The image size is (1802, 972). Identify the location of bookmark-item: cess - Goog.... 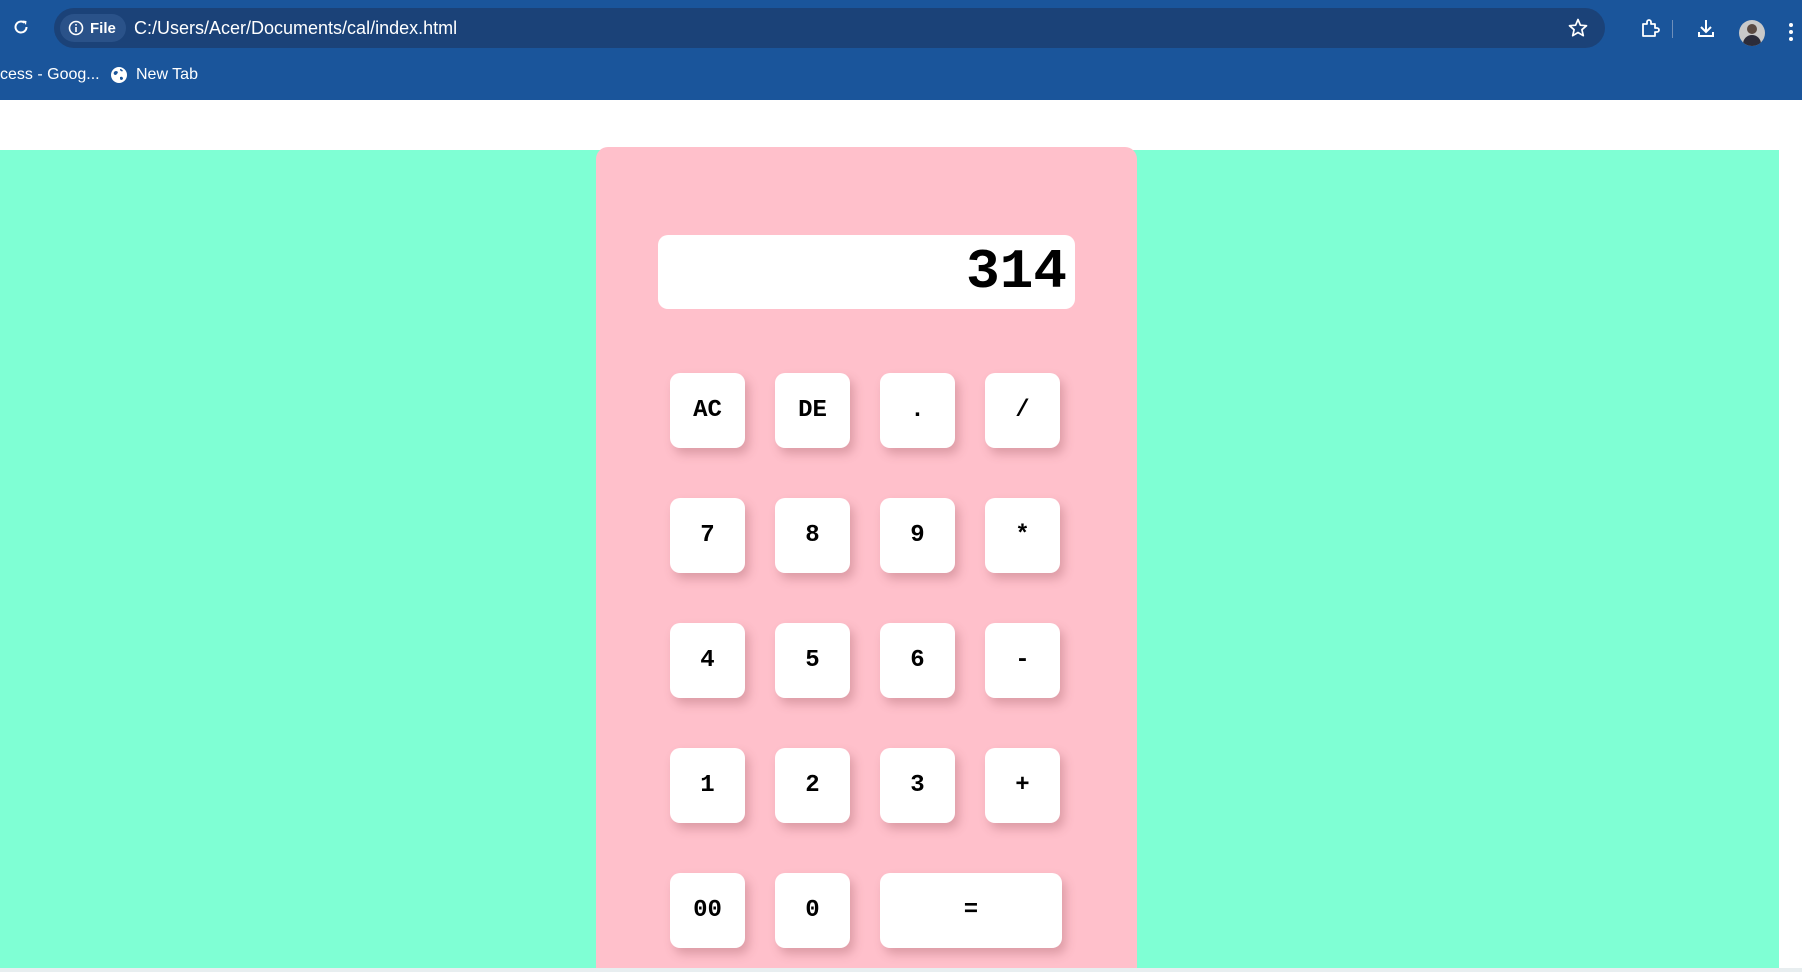
(50, 75).